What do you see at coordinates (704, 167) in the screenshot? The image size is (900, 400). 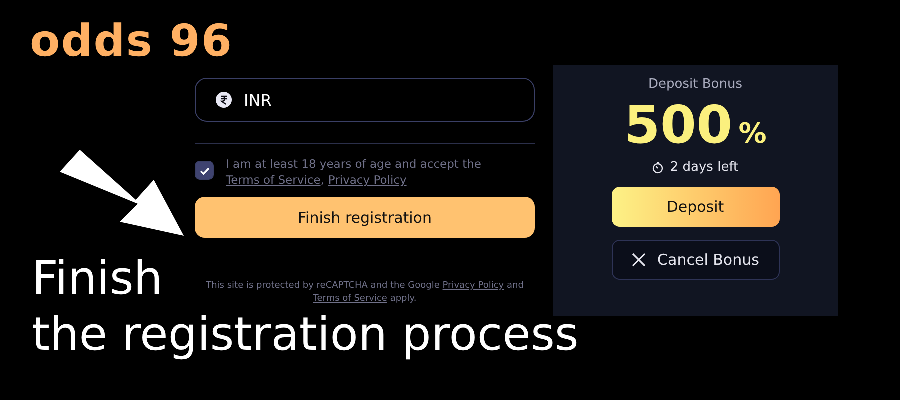 I see `time-left: 2 days left` at bounding box center [704, 167].